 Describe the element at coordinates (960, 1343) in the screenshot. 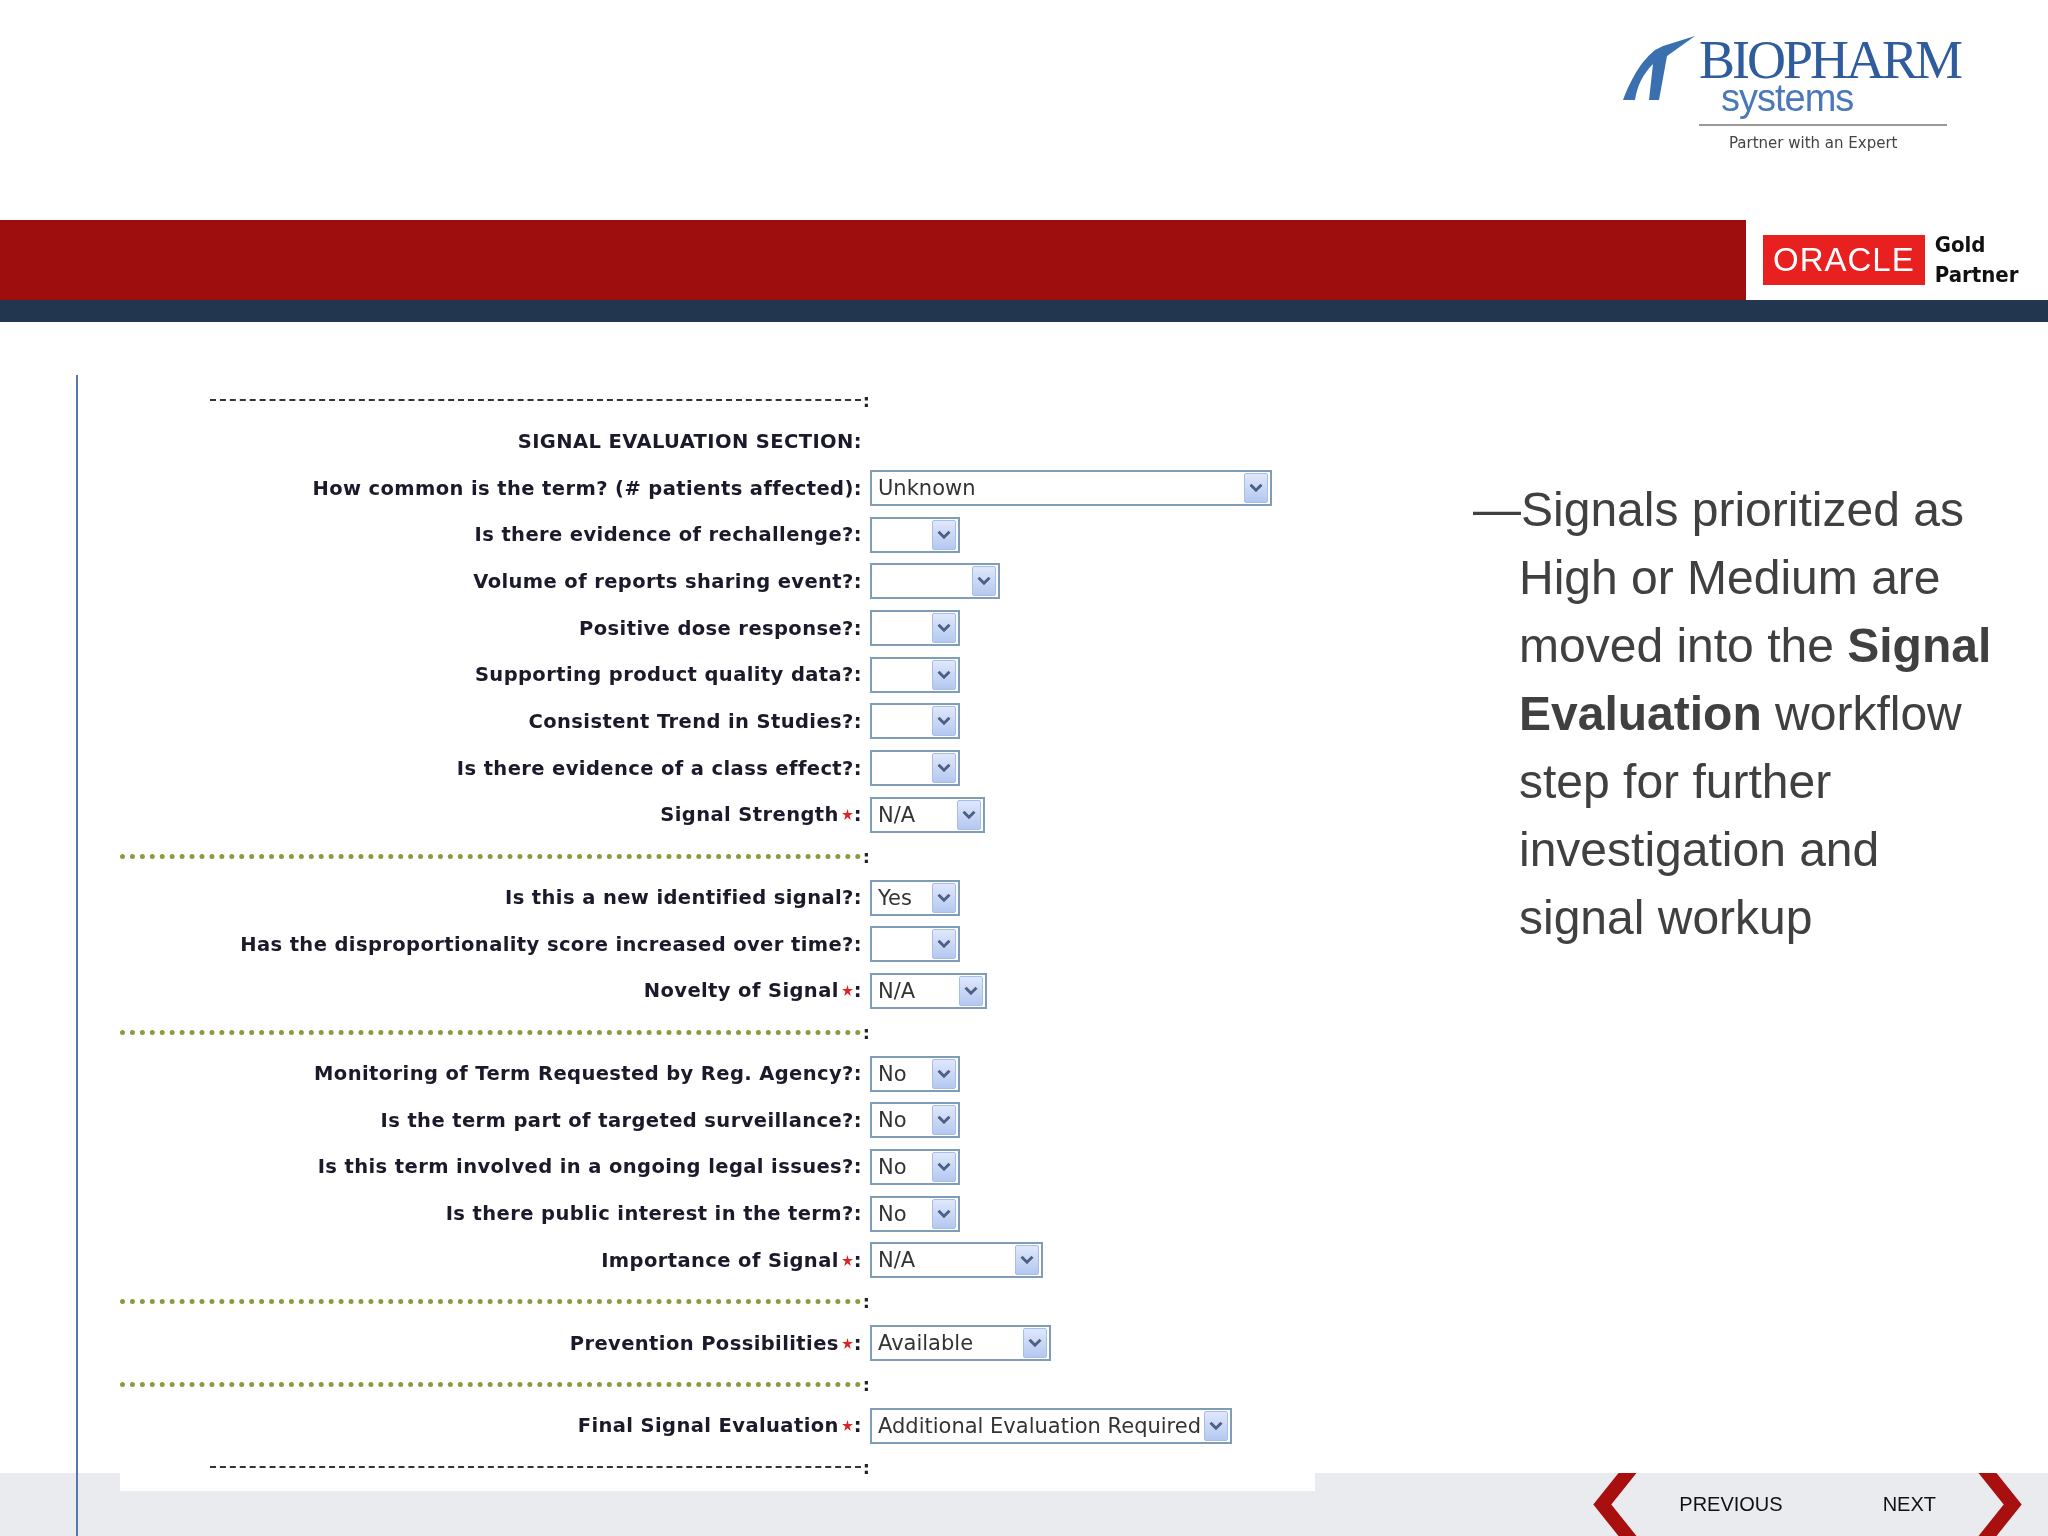

I see `dropdown-field: Available` at that location.